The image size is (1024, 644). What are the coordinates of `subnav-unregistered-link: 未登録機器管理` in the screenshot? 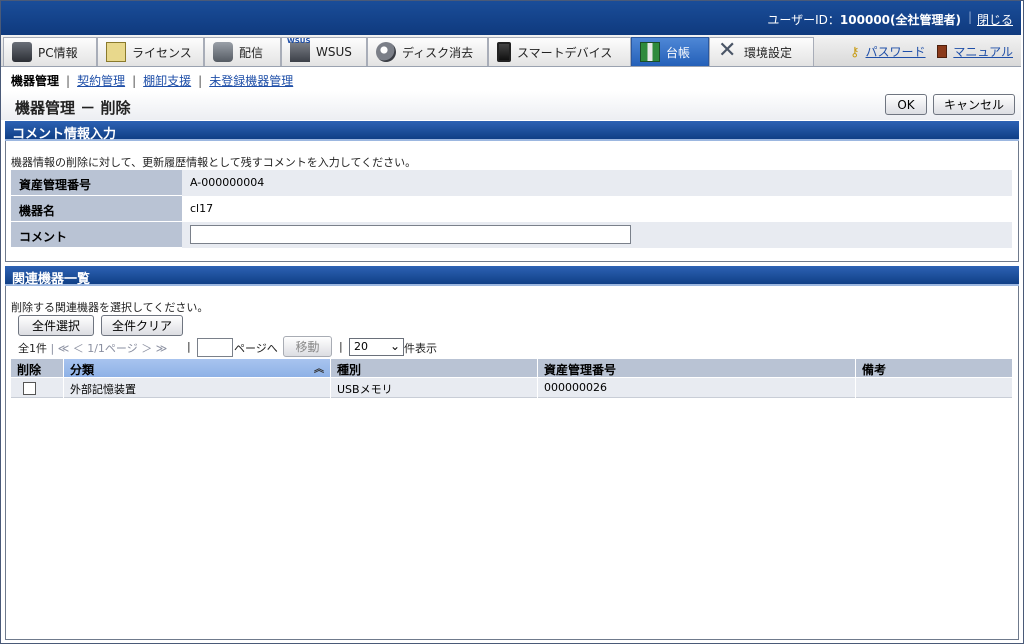 It's located at (251, 81).